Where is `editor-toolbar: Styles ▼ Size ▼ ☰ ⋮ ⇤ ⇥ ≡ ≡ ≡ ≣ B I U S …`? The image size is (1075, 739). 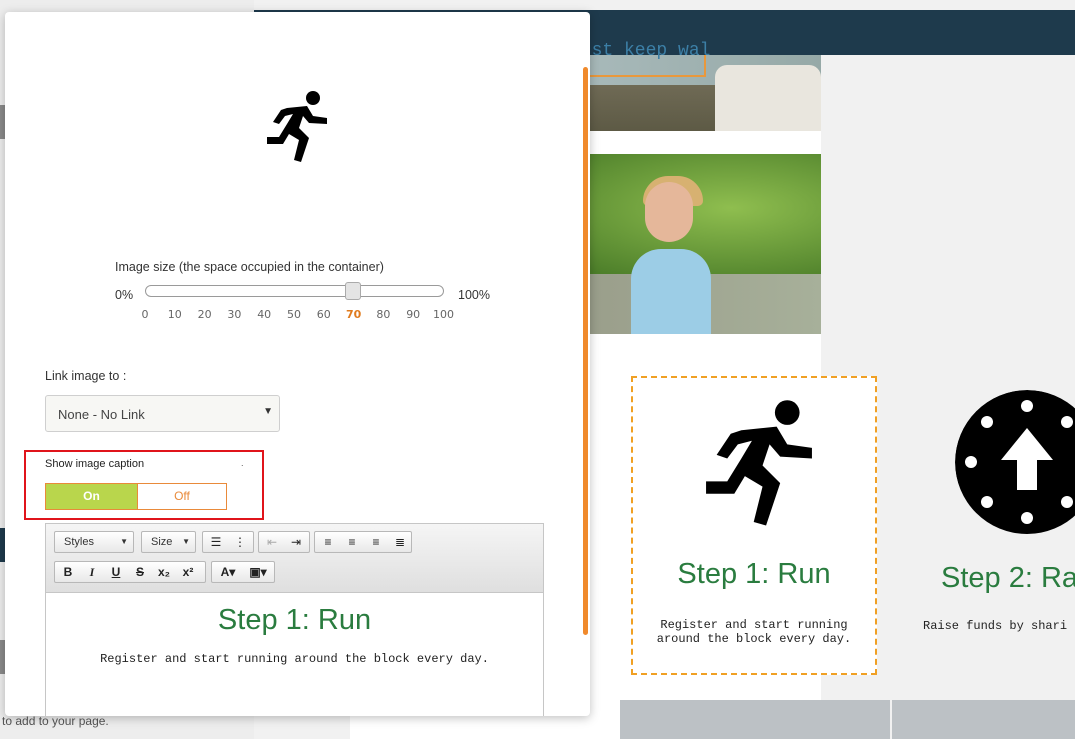
editor-toolbar: Styles ▼ Size ▼ ☰ ⋮ ⇤ ⇥ ≡ ≡ ≡ ≣ B I U S … is located at coordinates (294, 558).